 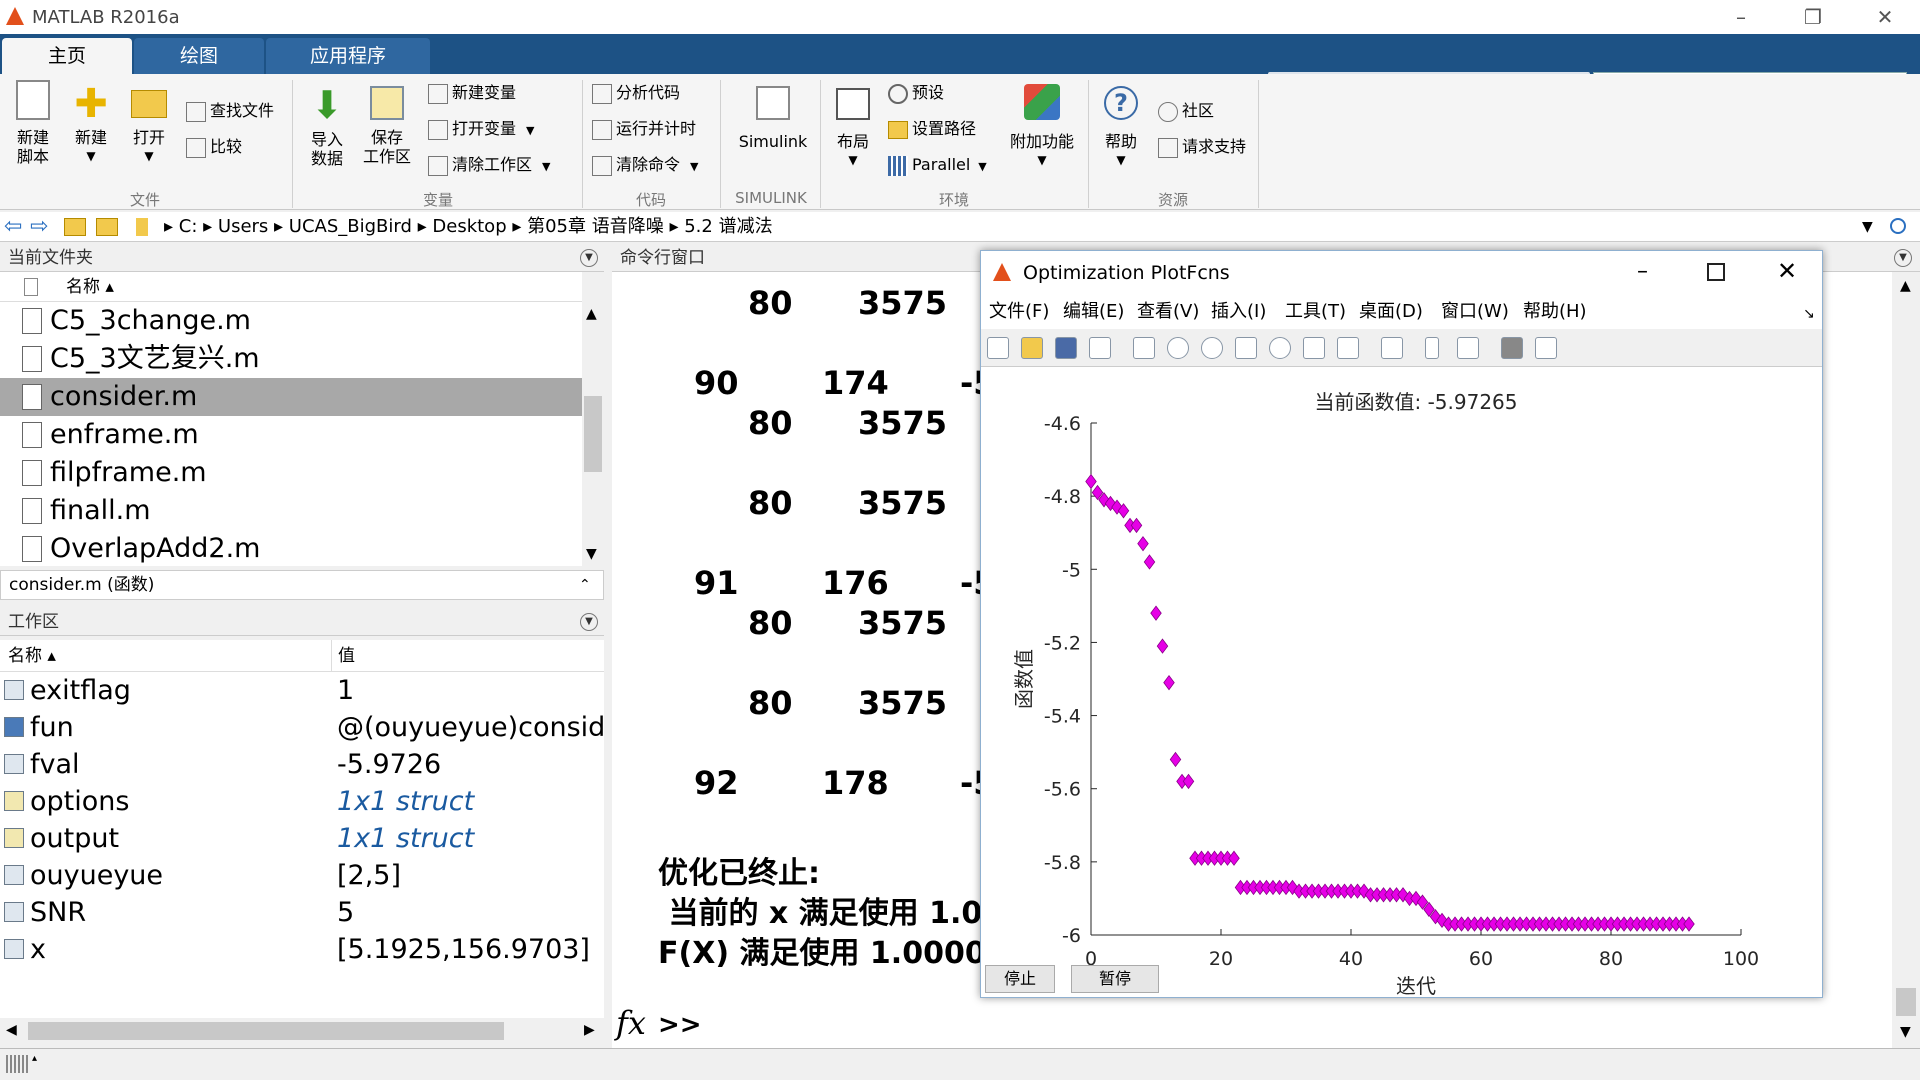 I want to click on figure-minimize-icon: –, so click(x=1642, y=271).